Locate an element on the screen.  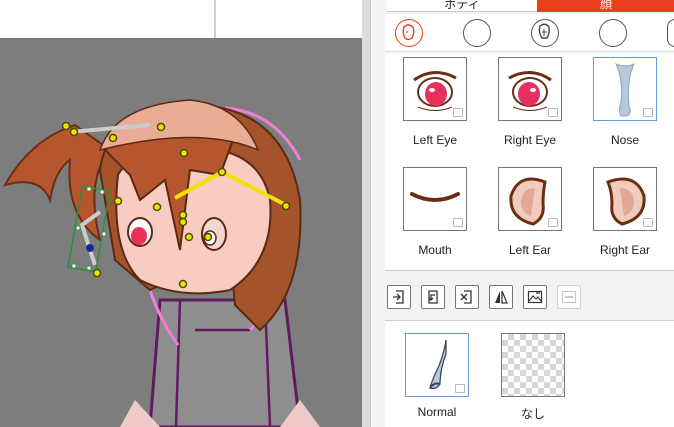
flip-icon is located at coordinates (501, 297).